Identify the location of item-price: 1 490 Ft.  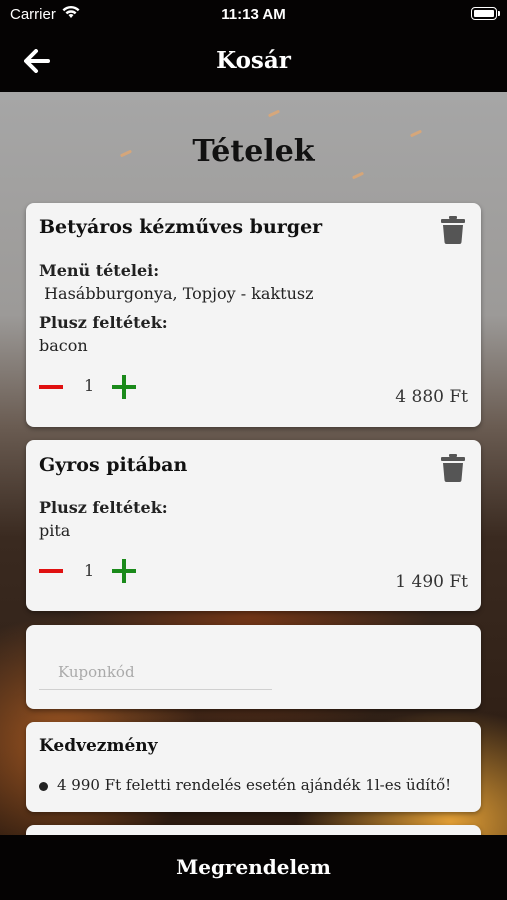
(431, 582).